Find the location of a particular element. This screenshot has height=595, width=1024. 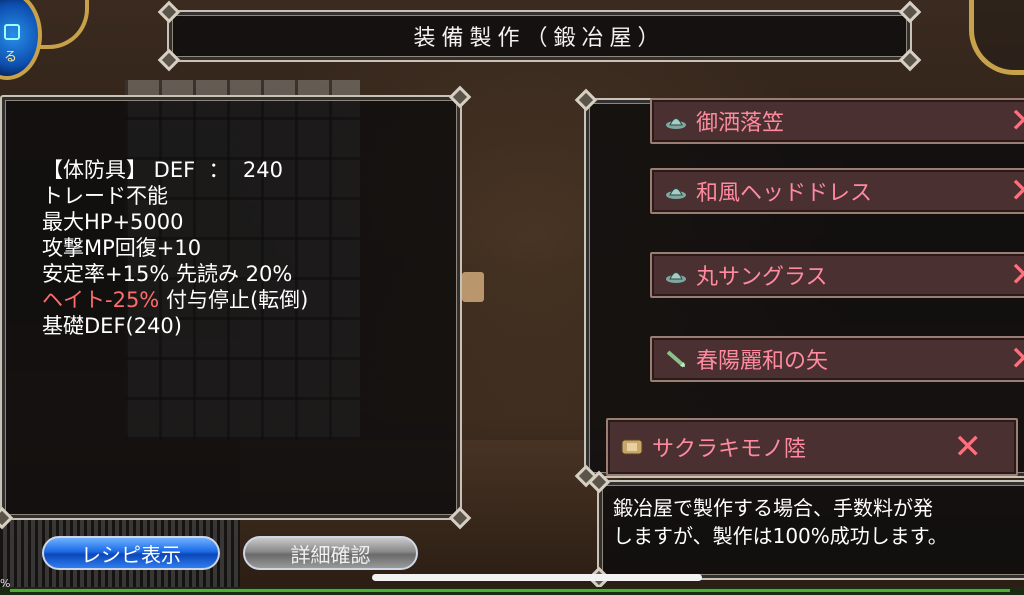

stat-line-hate: ヘイト-25% 付与停止(転倒) is located at coordinates (175, 300).